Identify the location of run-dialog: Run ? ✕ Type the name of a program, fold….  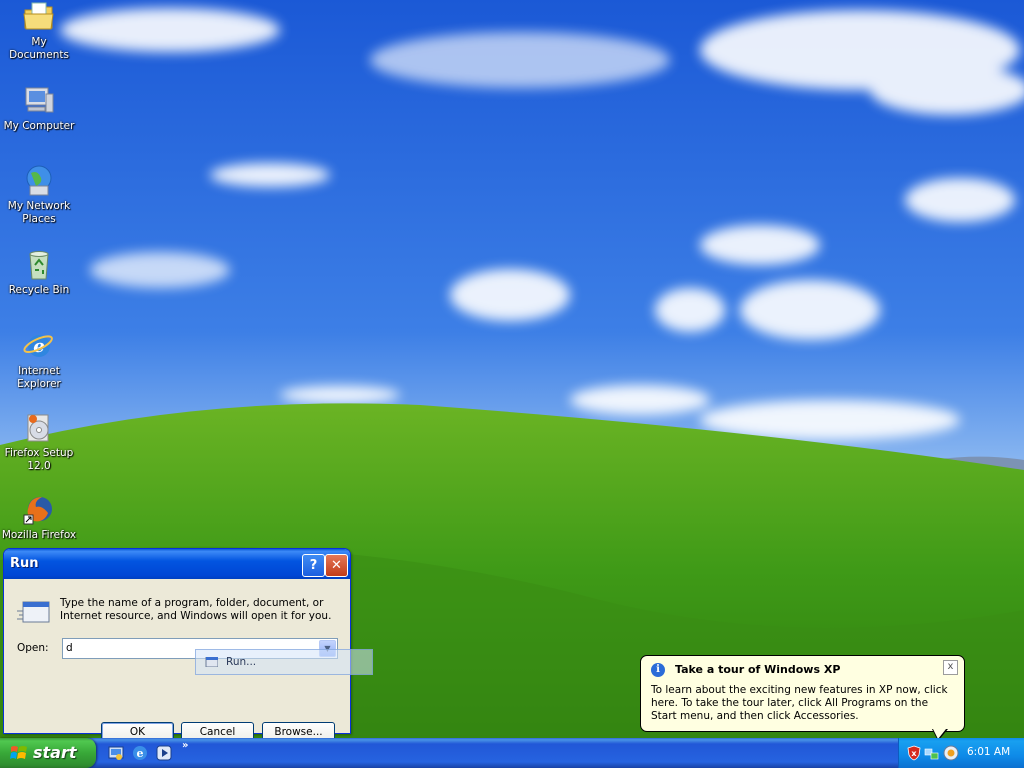
(177, 646).